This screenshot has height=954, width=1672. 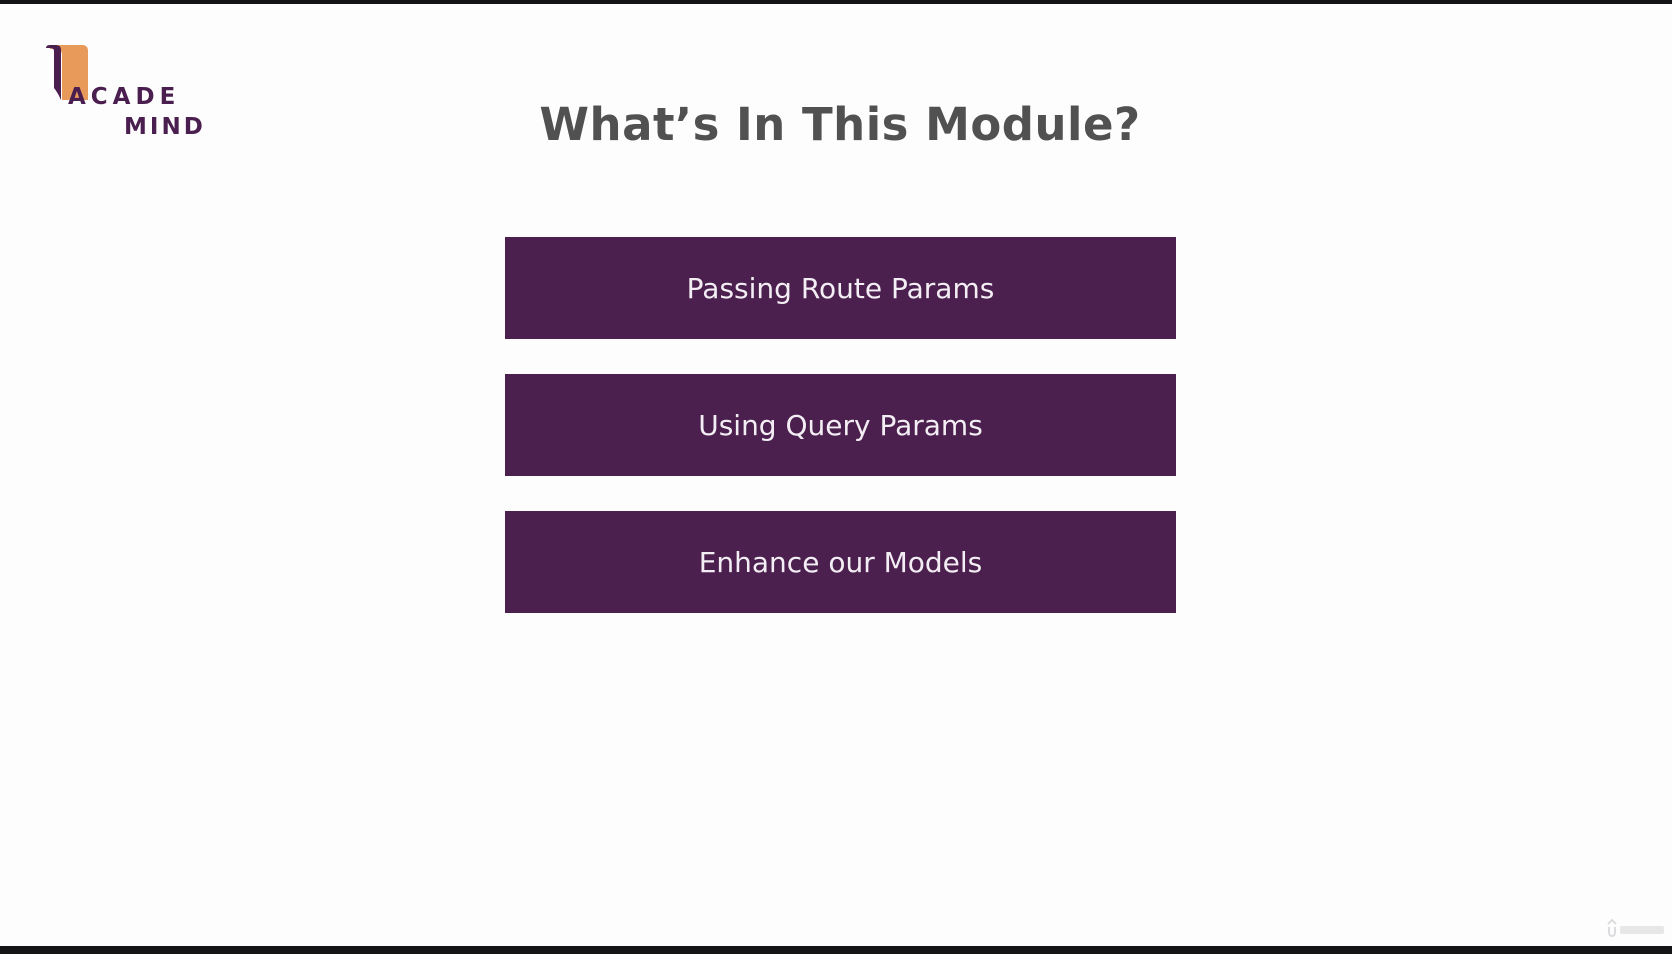 I want to click on topic-using-query-params: Using Query Params, so click(x=840, y=425).